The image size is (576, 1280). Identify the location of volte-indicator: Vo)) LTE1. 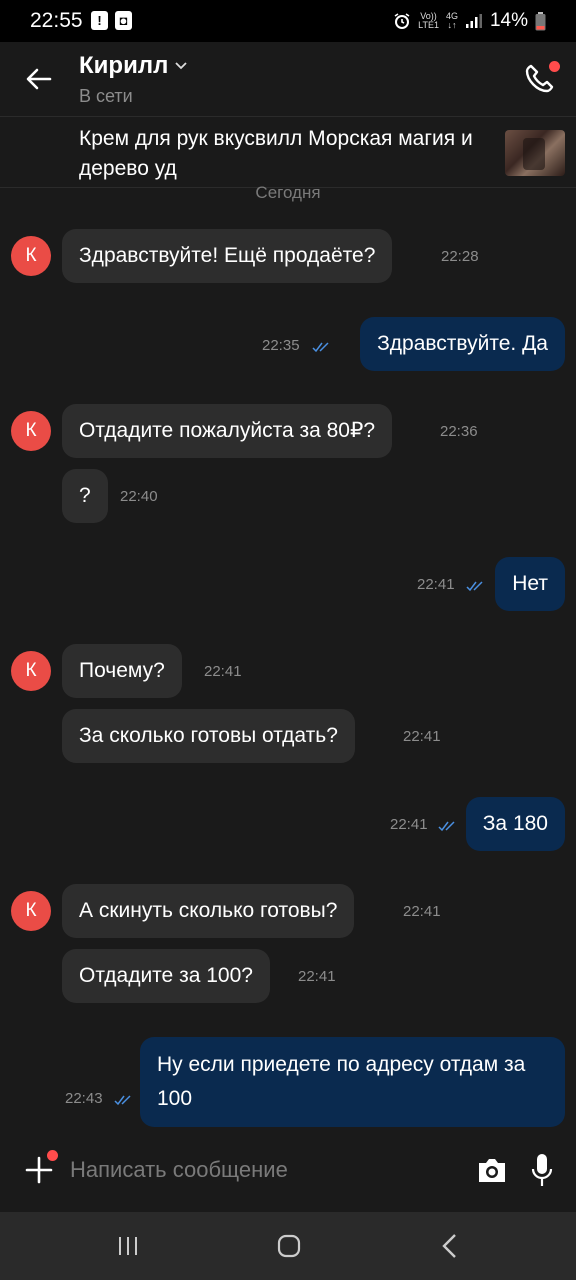
(428, 20).